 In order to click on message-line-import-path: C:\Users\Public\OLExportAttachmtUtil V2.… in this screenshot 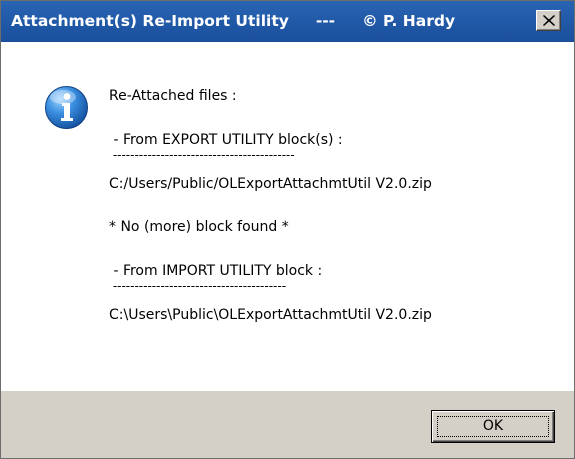, I will do `click(270, 315)`.